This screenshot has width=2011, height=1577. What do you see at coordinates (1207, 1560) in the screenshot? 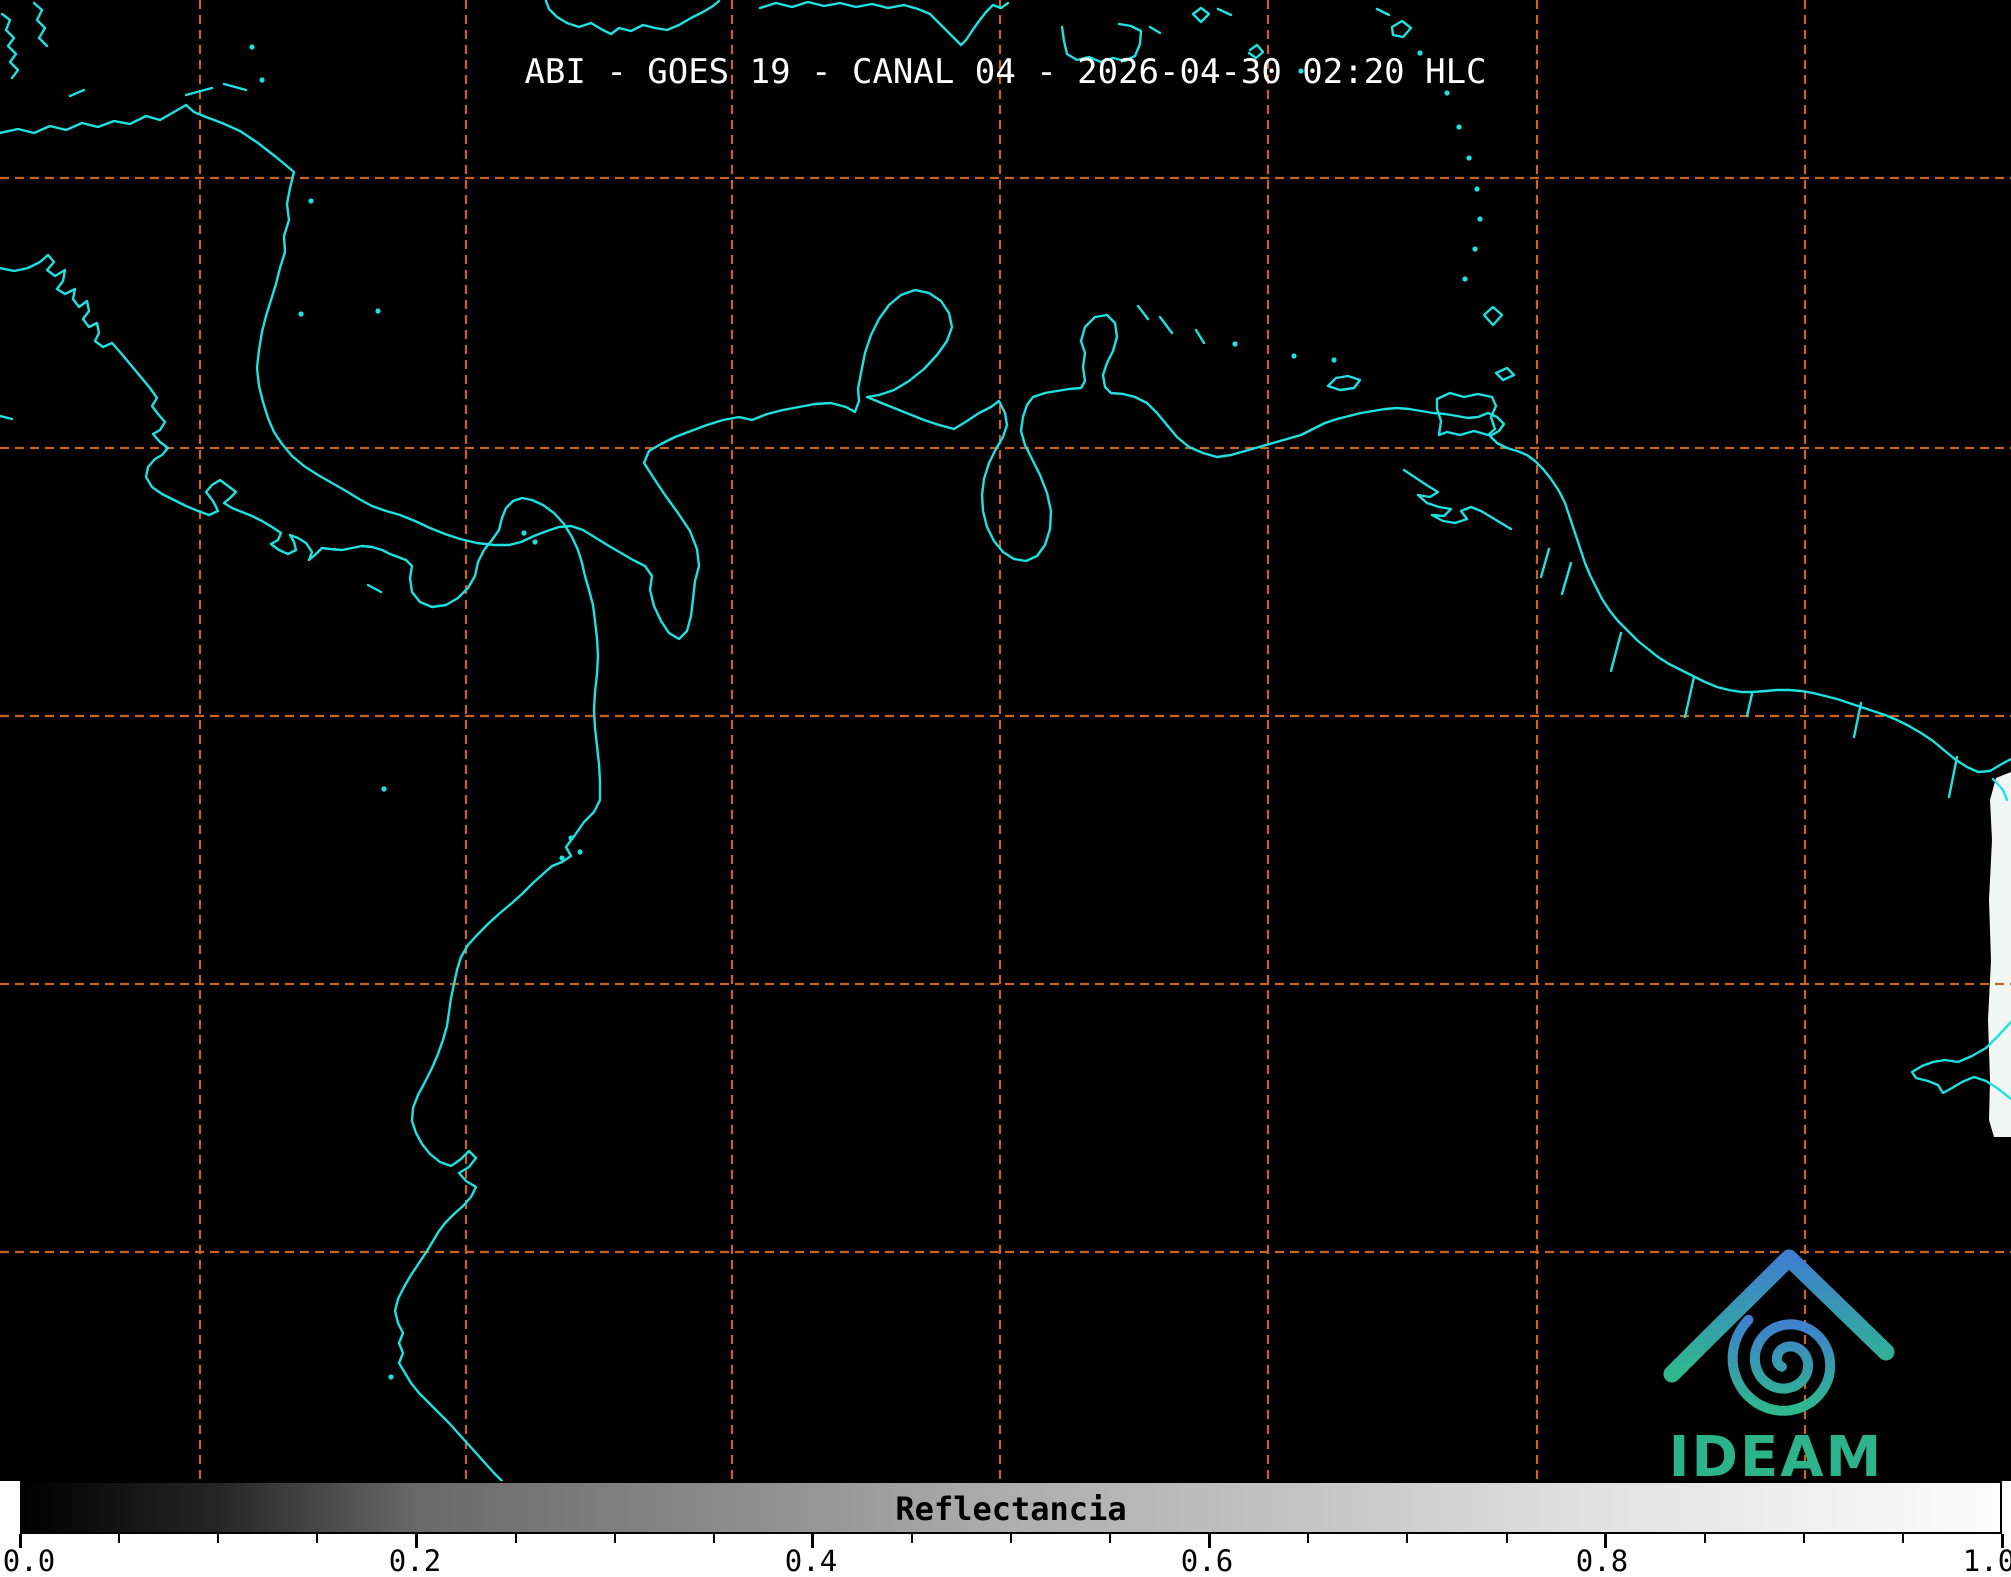
I see `colorbar-tick-label: 0.6` at bounding box center [1207, 1560].